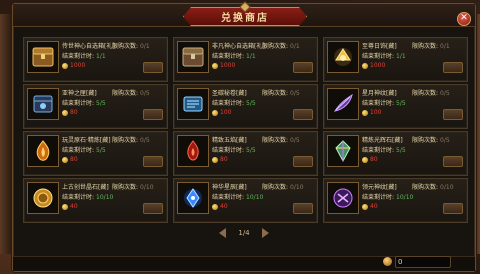 The image size is (480, 274). I want to click on item-limit-value: 0/1, so click(145, 46).